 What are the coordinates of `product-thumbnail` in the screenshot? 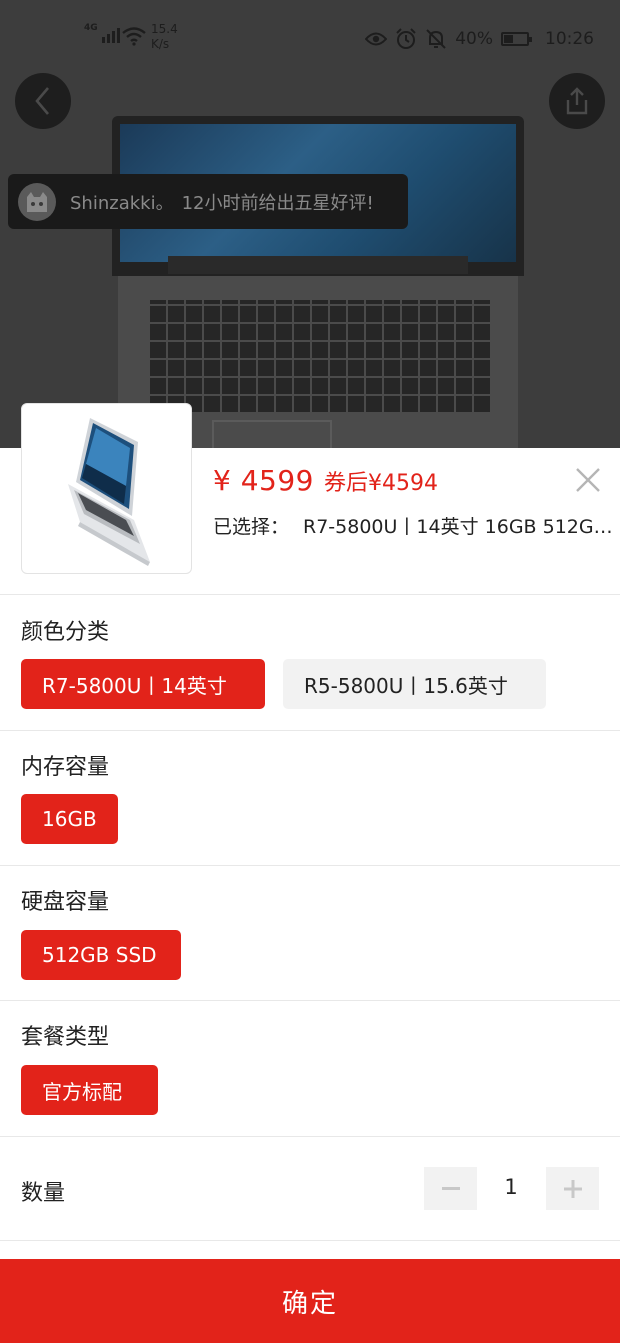 It's located at (106, 488).